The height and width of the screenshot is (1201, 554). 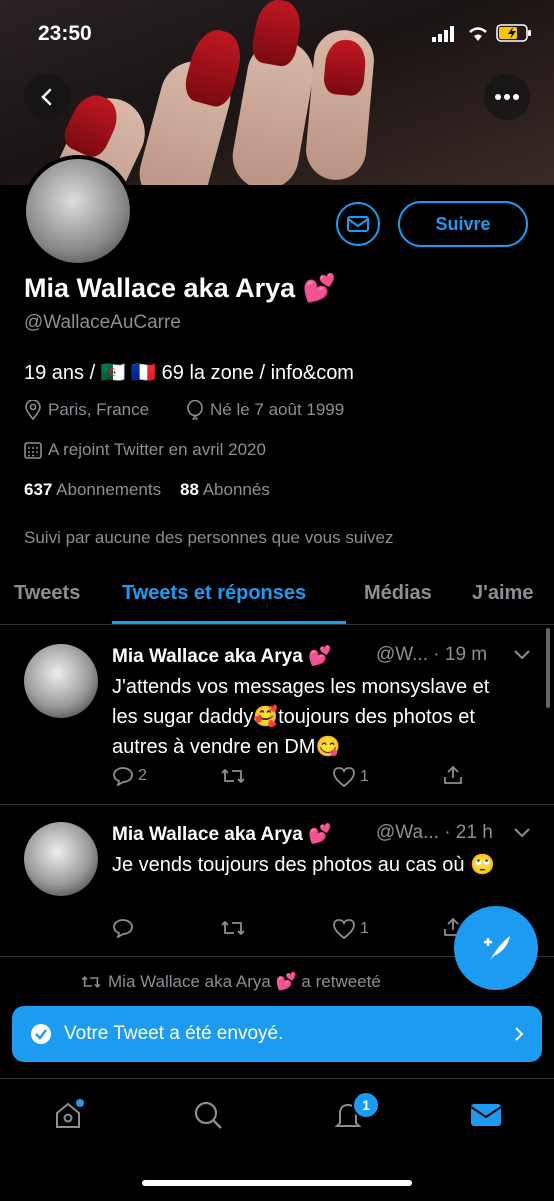 What do you see at coordinates (277, 1183) in the screenshot?
I see `home-indicator` at bounding box center [277, 1183].